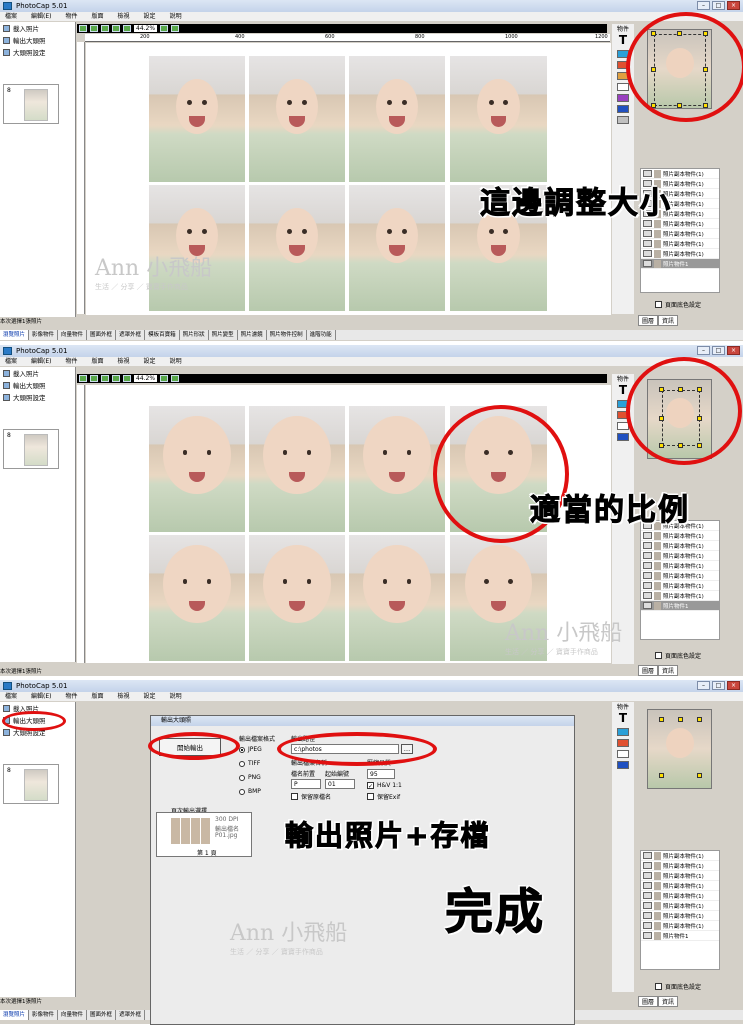 The height and width of the screenshot is (1025, 743). I want to click on page-thumbnail: 300 DPI 輸出檔名 P01.jpg 第 1 頁, so click(204, 834).